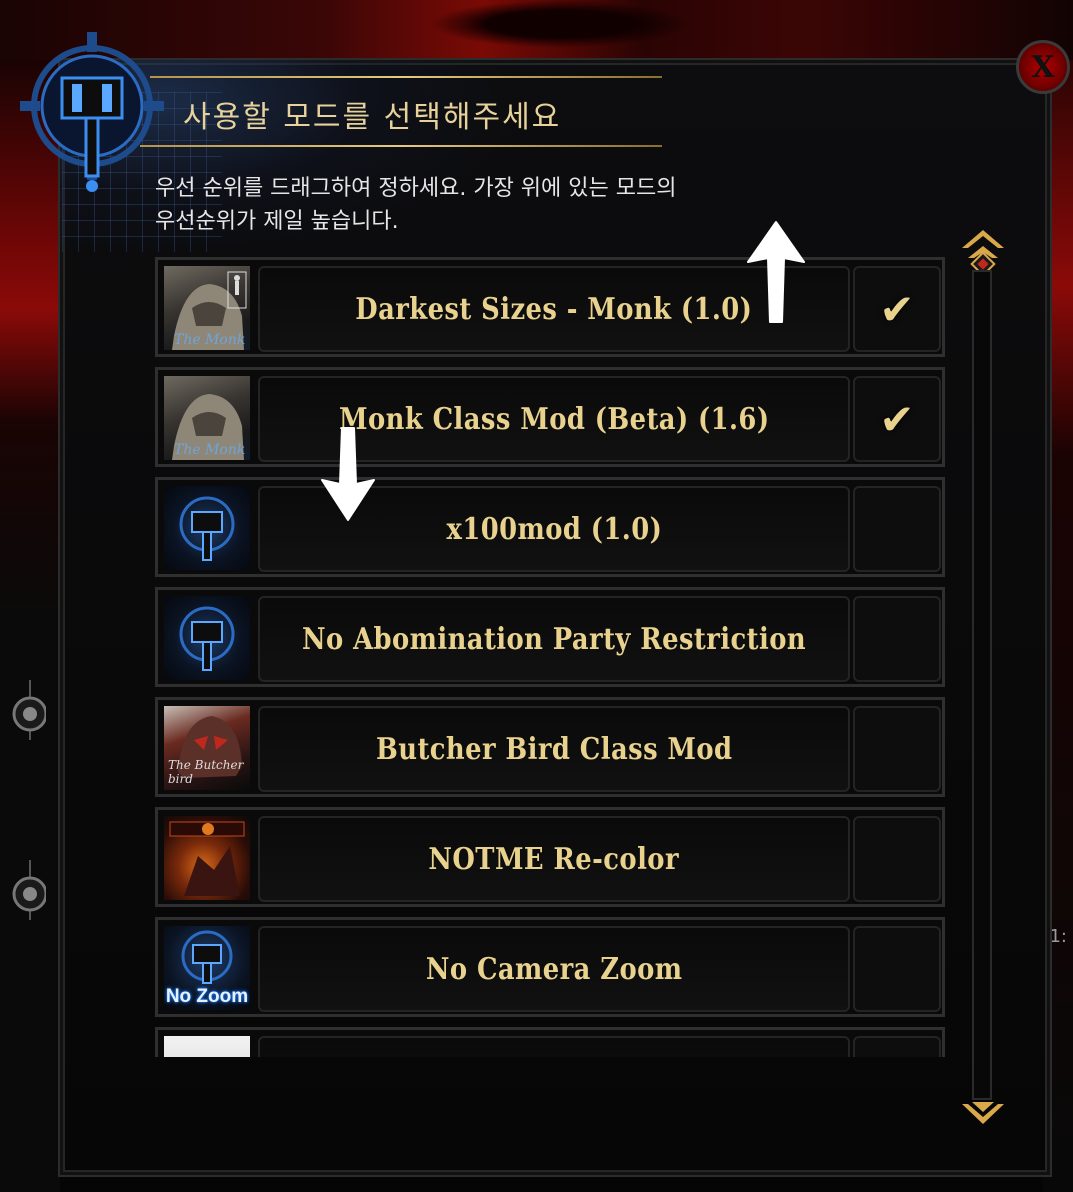  I want to click on close-icon: X, so click(1043, 67).